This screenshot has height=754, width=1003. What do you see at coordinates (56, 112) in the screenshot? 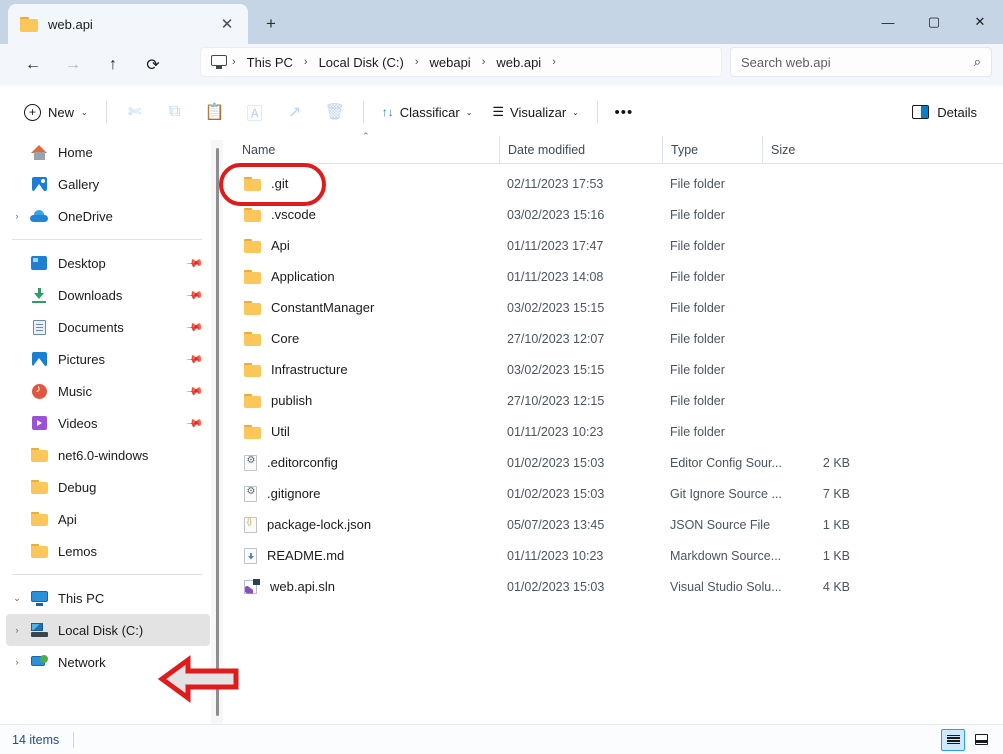
I see `new-button: + New ⌄` at bounding box center [56, 112].